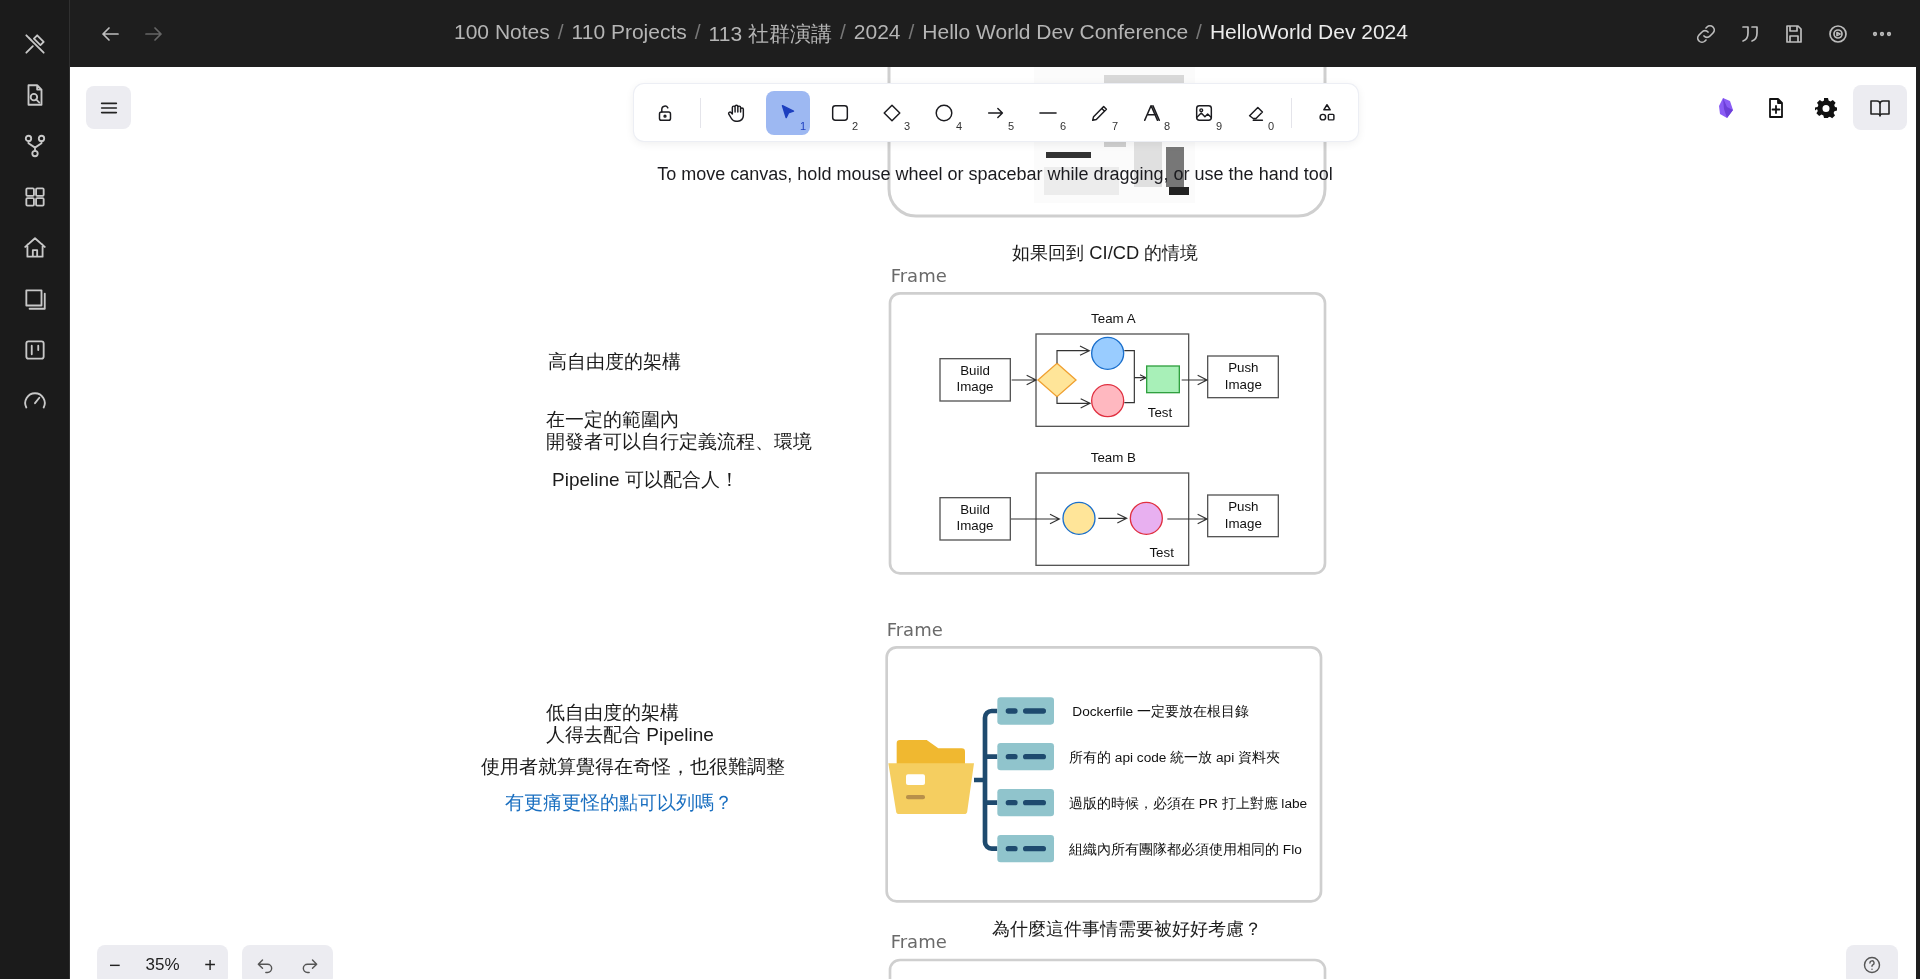 Image resolution: width=1920 pixels, height=979 pixels. What do you see at coordinates (788, 112) in the screenshot?
I see `selection-tool: 1` at bounding box center [788, 112].